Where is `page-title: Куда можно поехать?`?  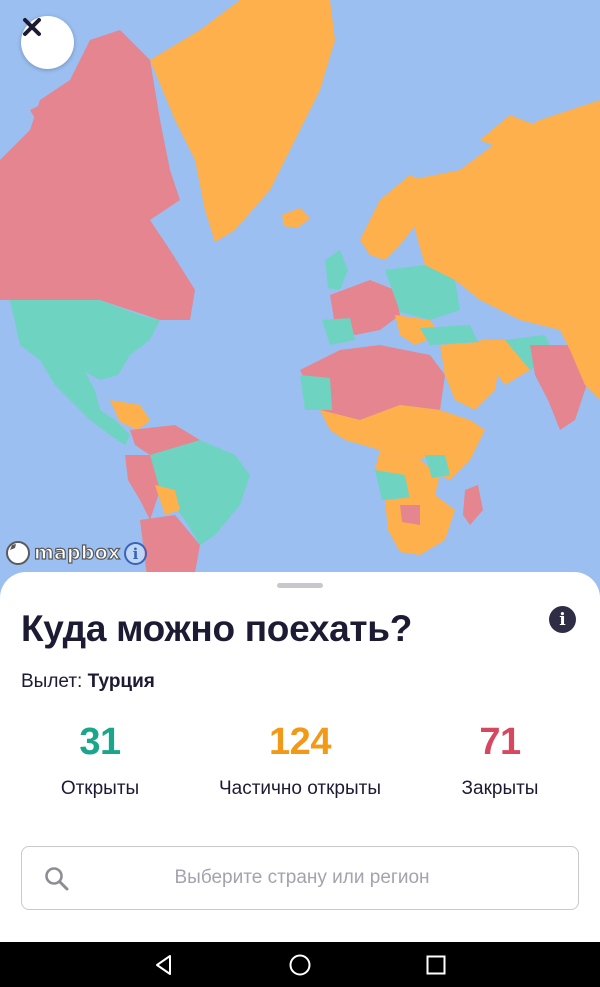 page-title: Куда можно поехать? is located at coordinates (217, 628).